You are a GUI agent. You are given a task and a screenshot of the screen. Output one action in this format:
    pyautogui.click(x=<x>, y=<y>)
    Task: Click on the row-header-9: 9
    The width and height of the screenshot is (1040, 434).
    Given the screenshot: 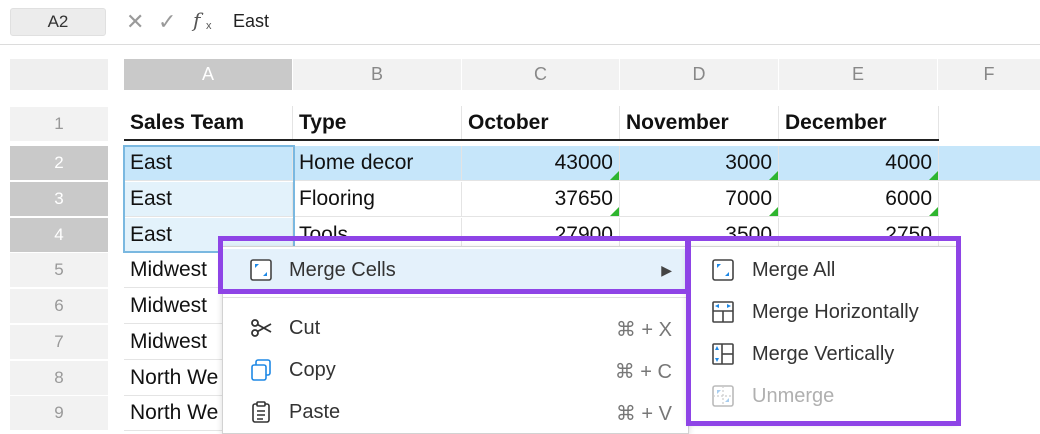 What is the action you would take?
    pyautogui.click(x=59, y=413)
    